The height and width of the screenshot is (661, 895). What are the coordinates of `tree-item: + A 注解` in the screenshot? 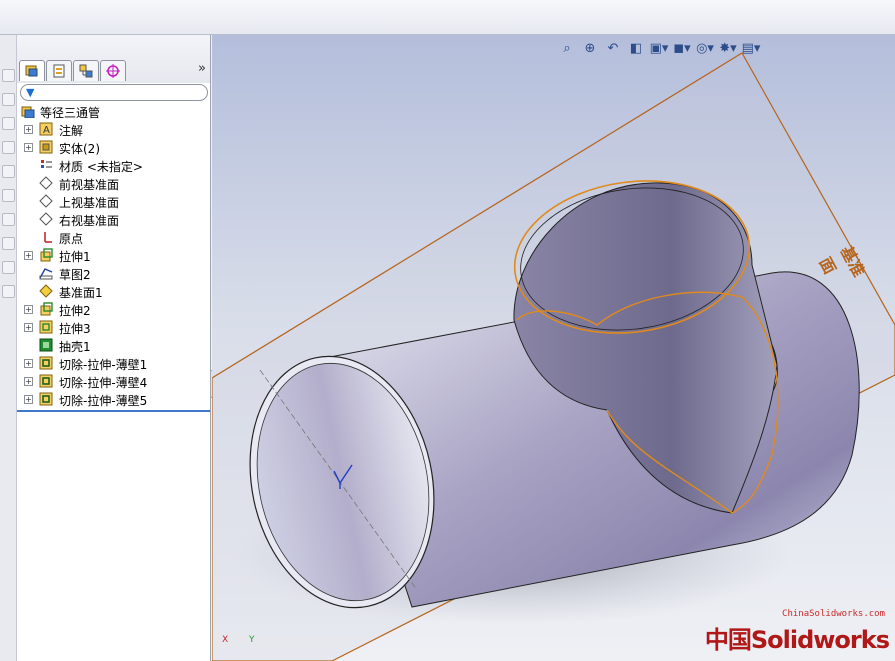 It's located at (113, 130).